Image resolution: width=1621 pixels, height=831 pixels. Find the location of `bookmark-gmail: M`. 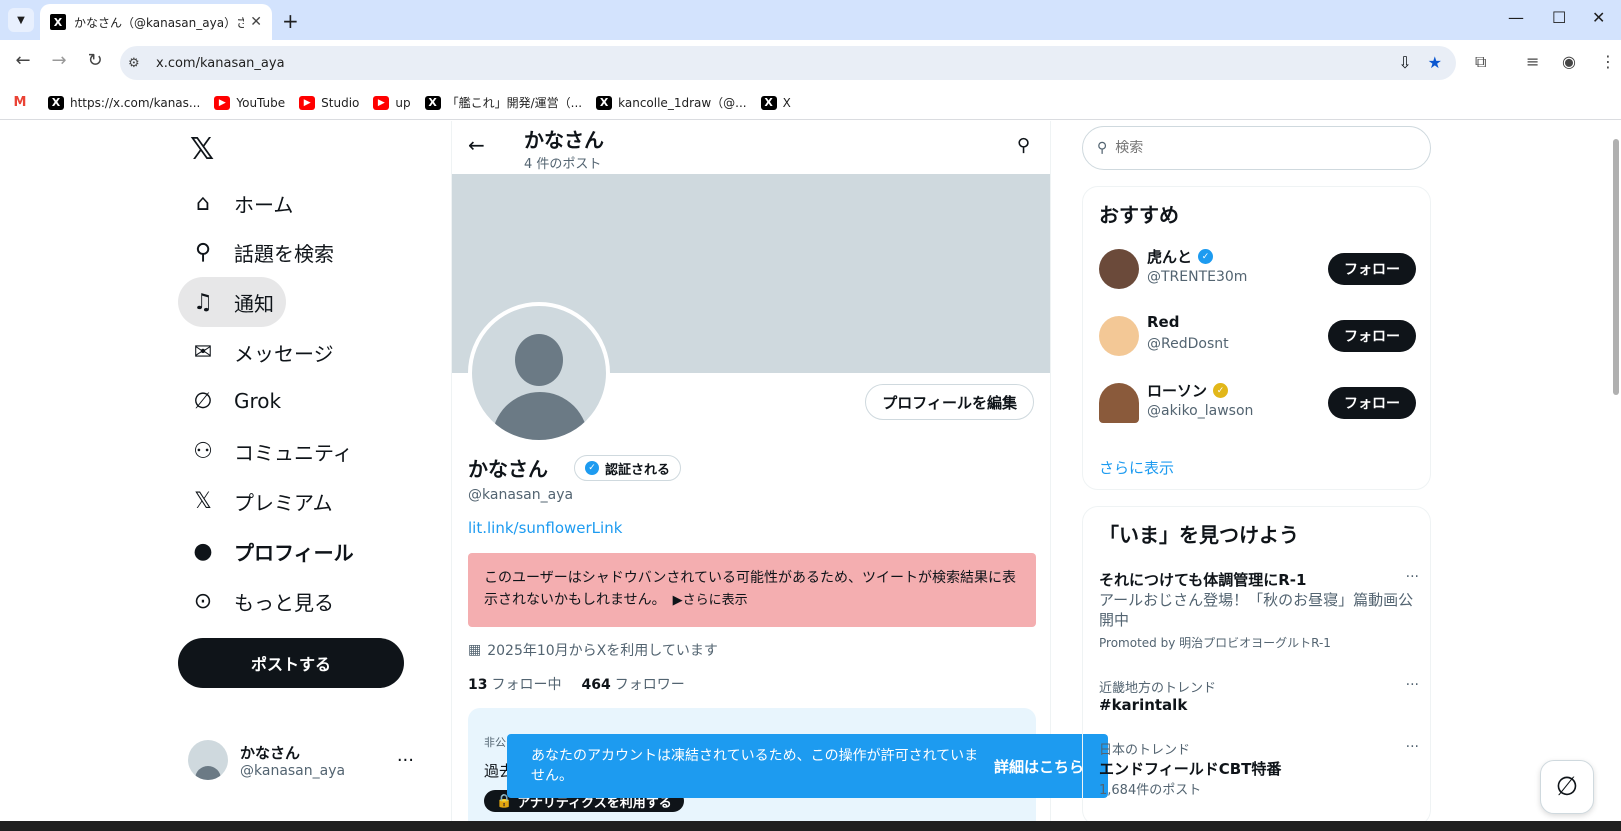

bookmark-gmail: M is located at coordinates (23, 102).